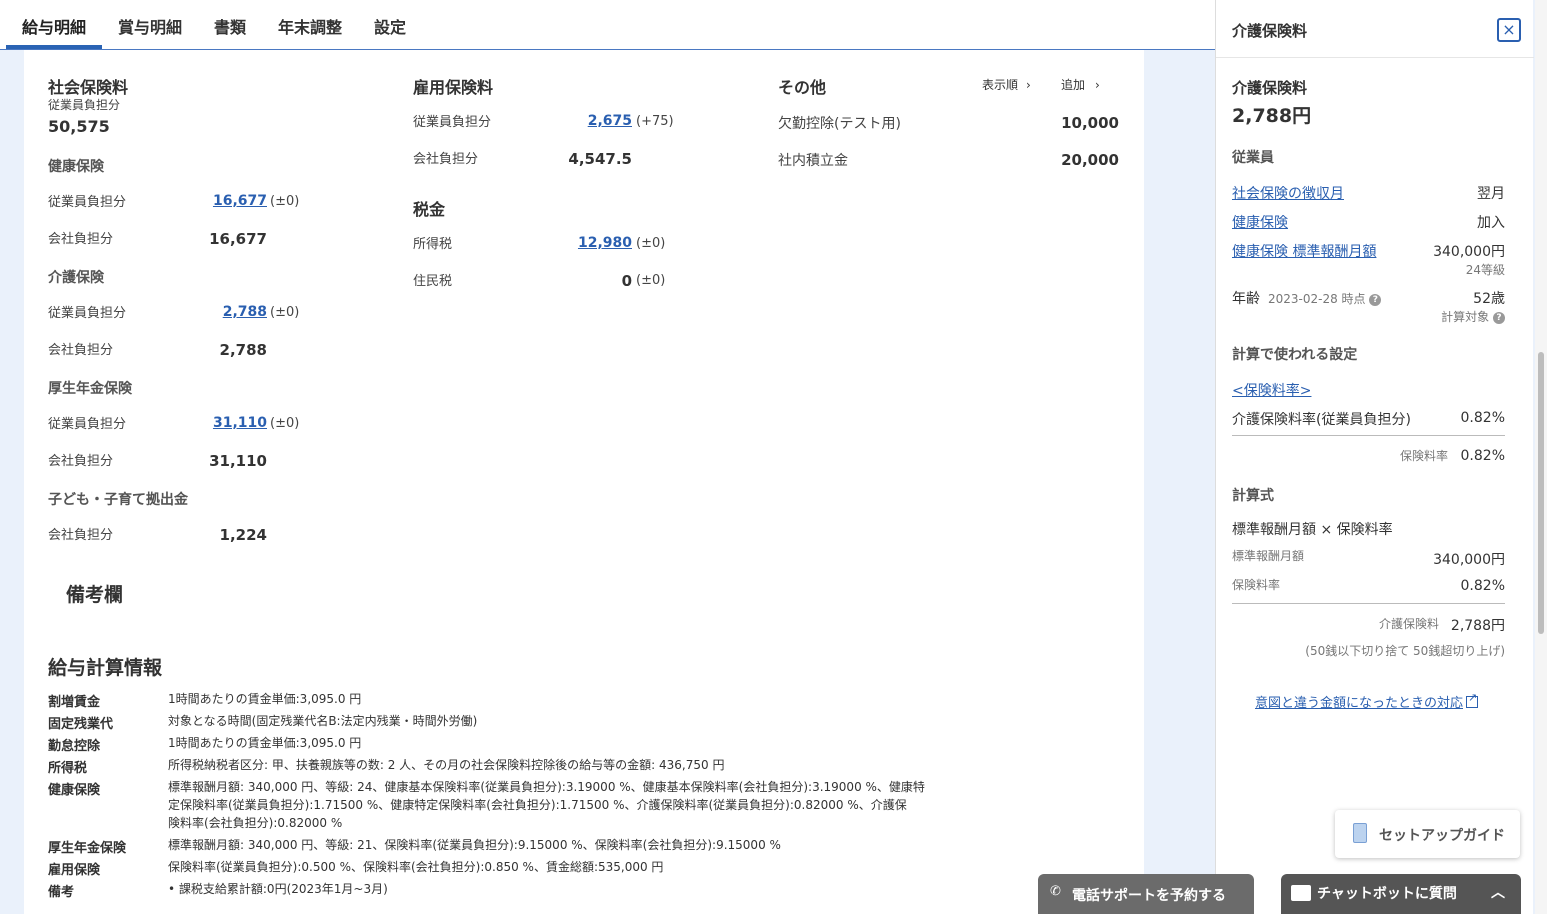 The height and width of the screenshot is (914, 1547). I want to click on settings-heading: 計算で使われる設定, so click(1295, 355).